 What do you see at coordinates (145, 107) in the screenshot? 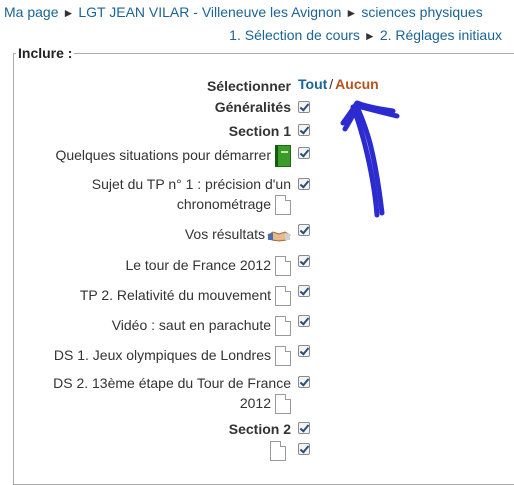
I see `item-generalites: Généralités` at bounding box center [145, 107].